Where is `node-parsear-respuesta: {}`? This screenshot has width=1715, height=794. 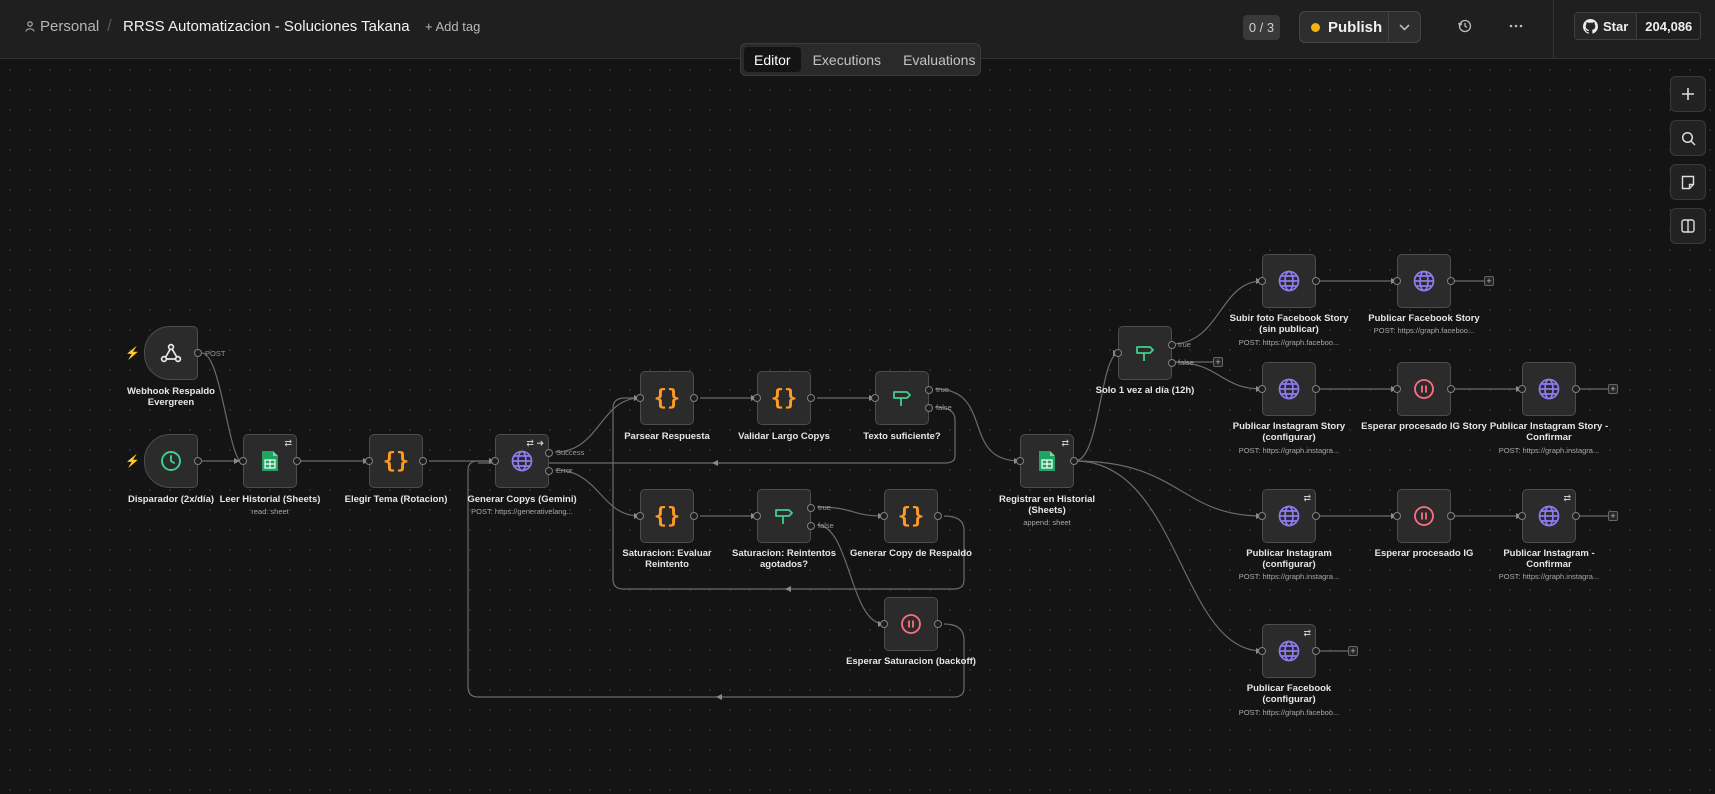
node-parsear-respuesta: {} is located at coordinates (667, 398).